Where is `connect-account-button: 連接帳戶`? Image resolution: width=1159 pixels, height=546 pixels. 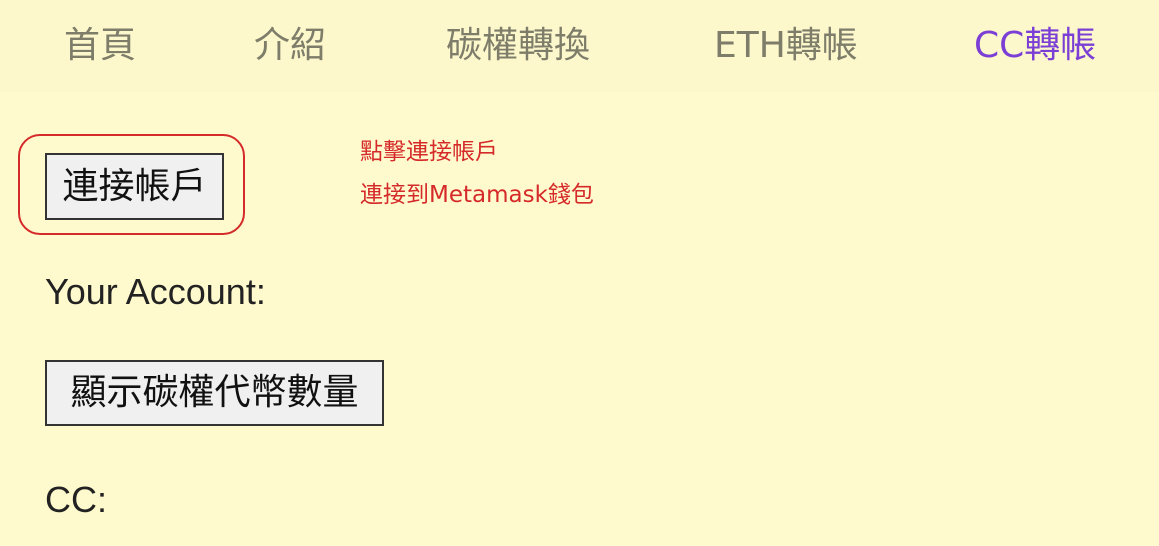
connect-account-button: 連接帳戶 is located at coordinates (134, 186).